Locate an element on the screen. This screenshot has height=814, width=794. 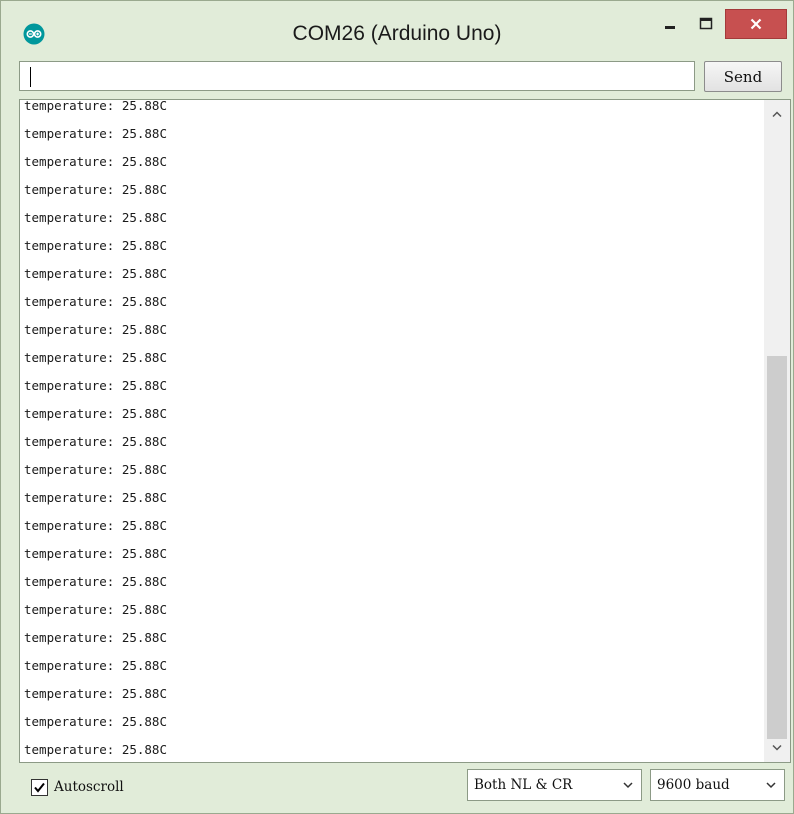
close-button is located at coordinates (756, 24).